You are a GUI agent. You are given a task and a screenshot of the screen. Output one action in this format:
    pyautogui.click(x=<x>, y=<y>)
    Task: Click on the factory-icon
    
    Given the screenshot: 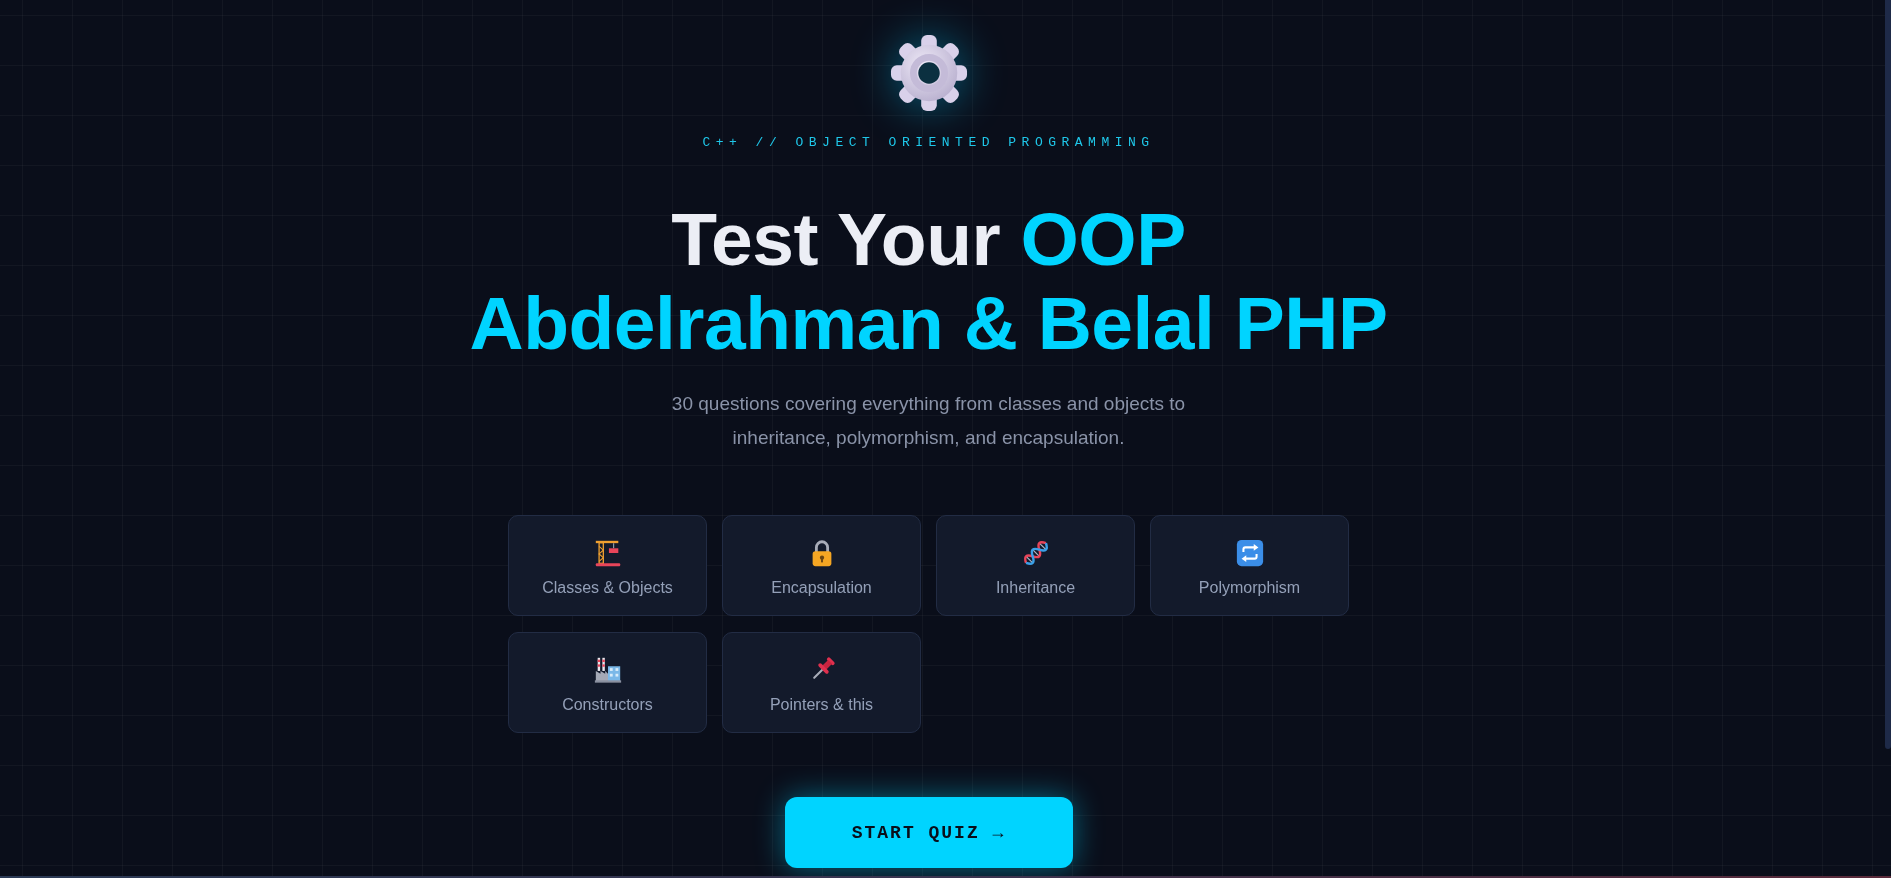 What is the action you would take?
    pyautogui.click(x=607, y=670)
    